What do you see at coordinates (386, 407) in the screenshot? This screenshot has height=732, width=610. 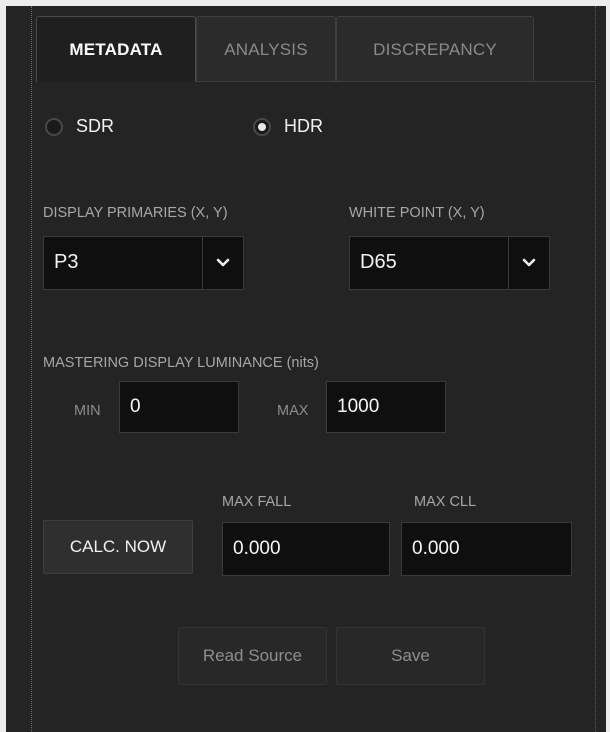 I see `max-luminance-input` at bounding box center [386, 407].